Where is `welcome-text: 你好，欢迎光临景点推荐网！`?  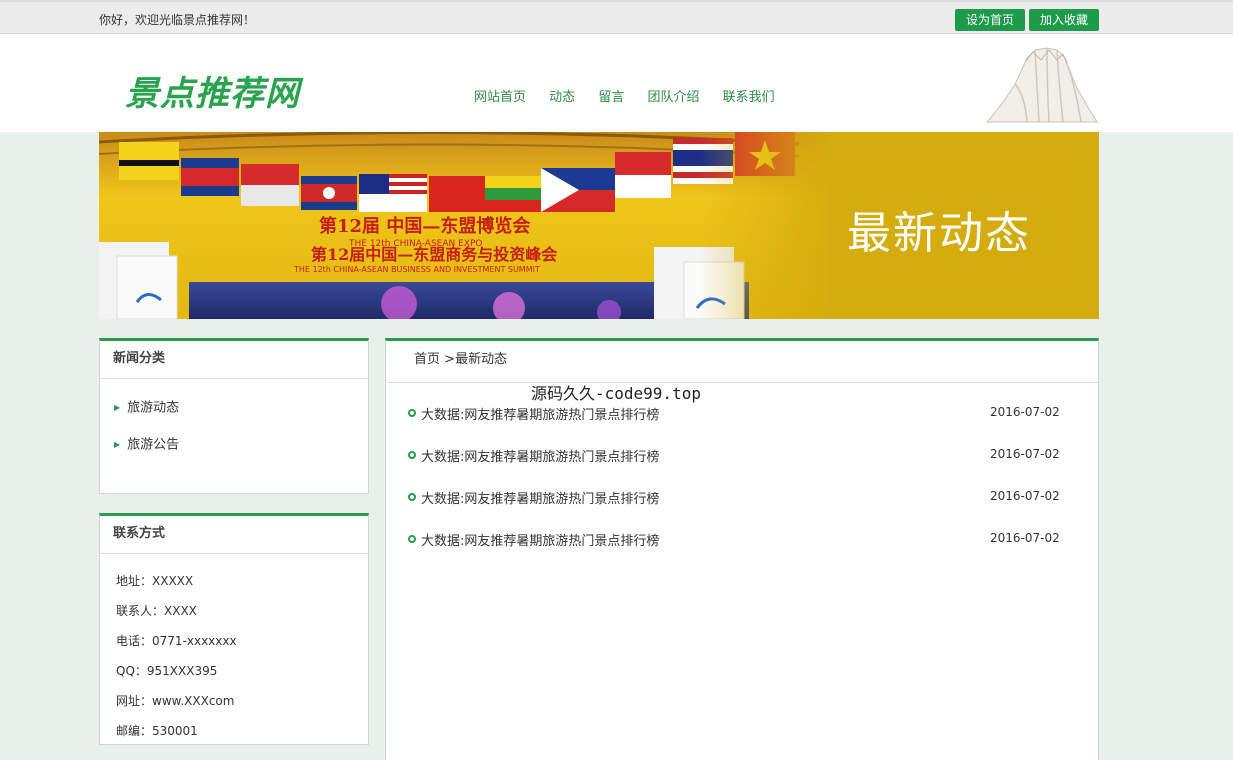
welcome-text: 你好，欢迎光临景点推荐网！ is located at coordinates (177, 20).